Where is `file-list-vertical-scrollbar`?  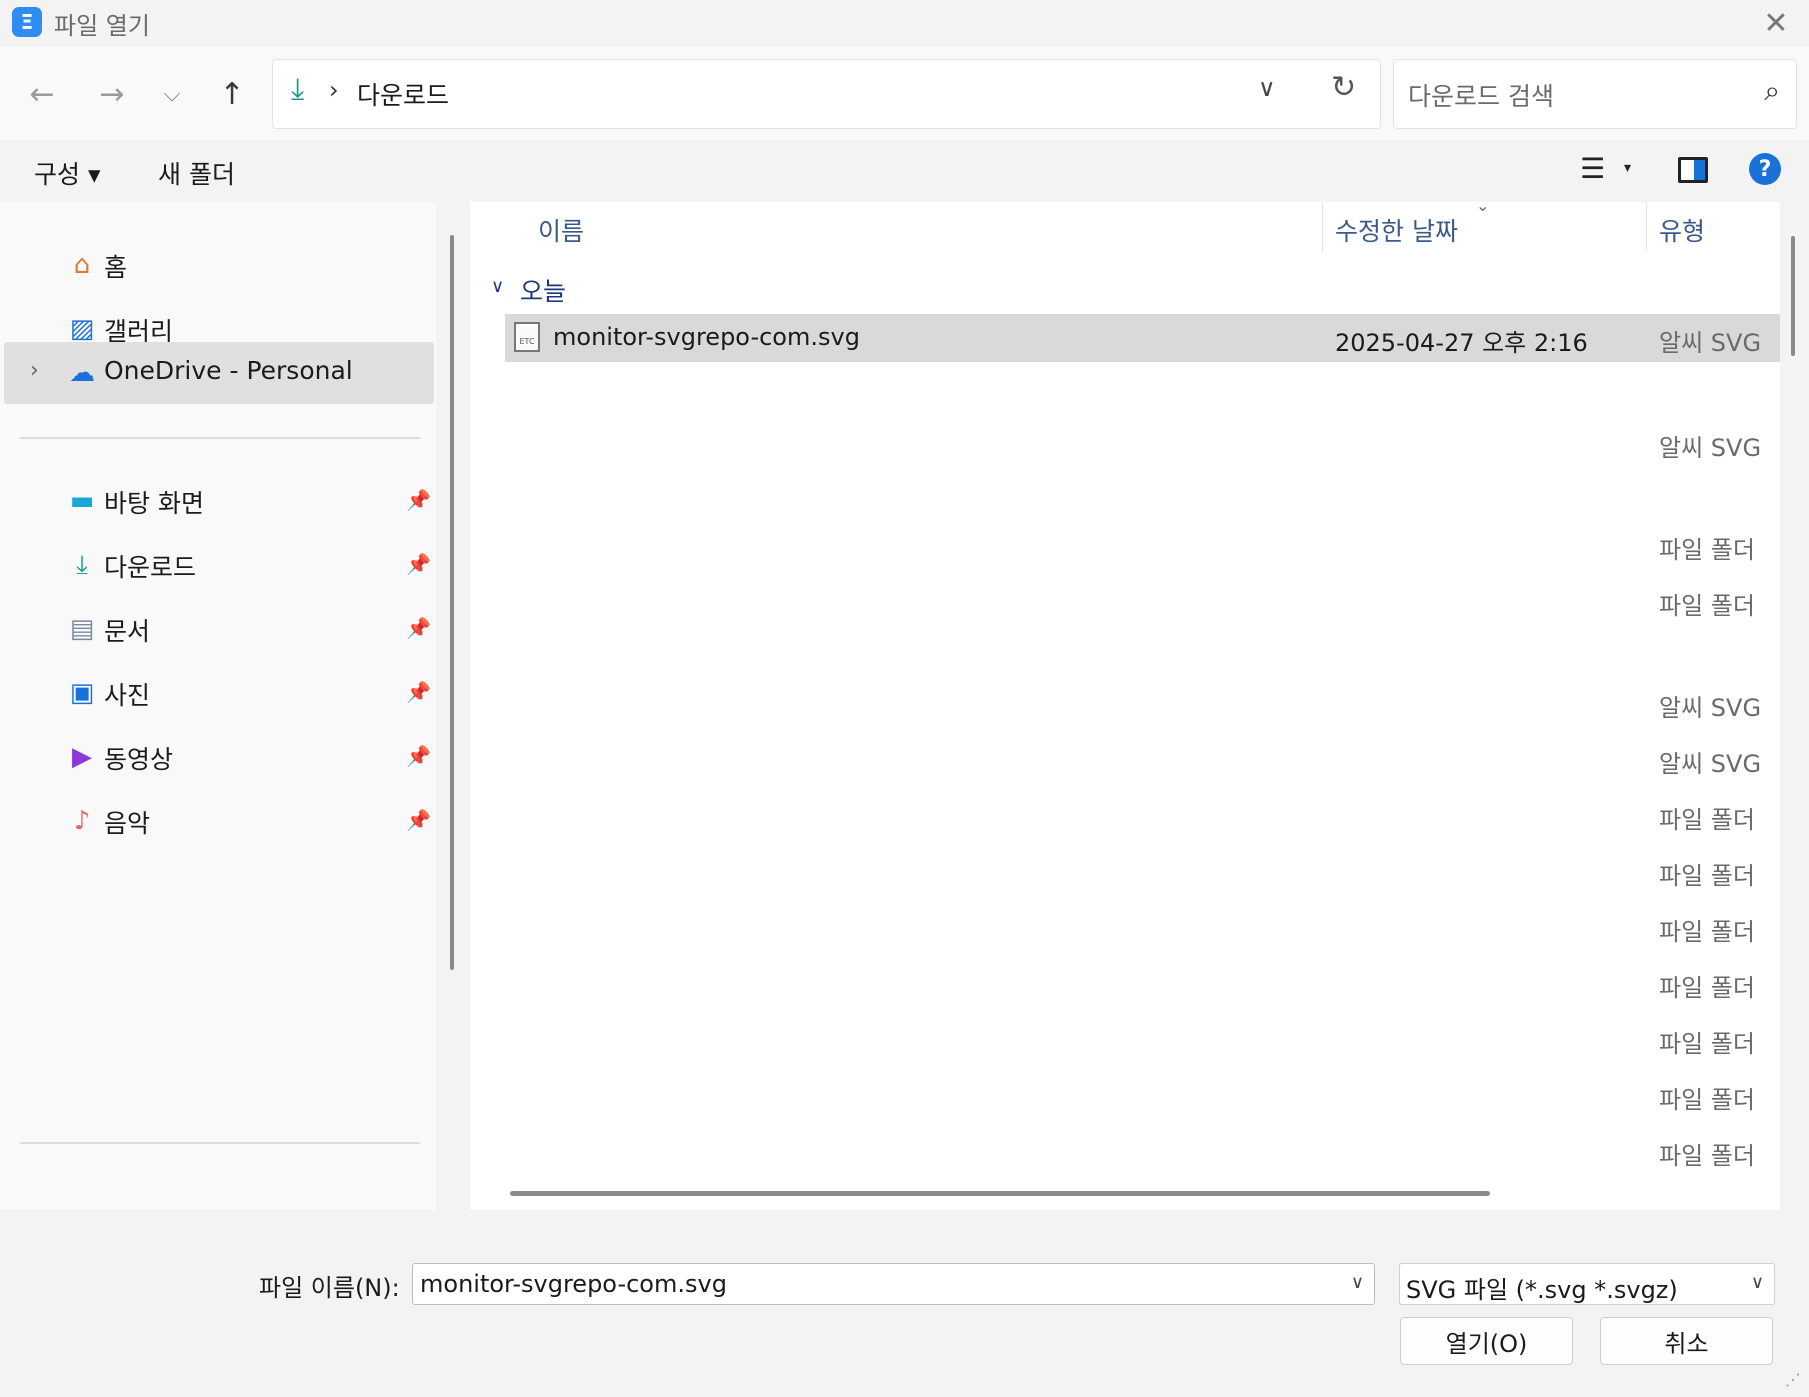 file-list-vertical-scrollbar is located at coordinates (1793, 296).